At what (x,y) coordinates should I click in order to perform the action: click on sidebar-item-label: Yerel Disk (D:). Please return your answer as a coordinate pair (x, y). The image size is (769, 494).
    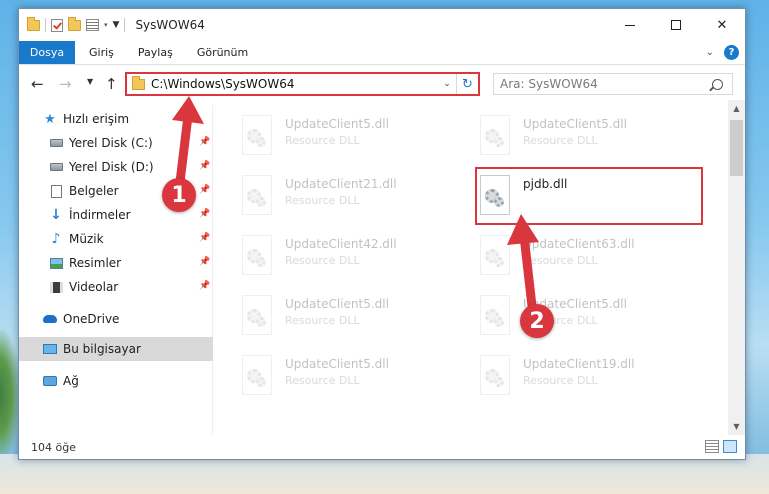
    Looking at the image, I should click on (111, 167).